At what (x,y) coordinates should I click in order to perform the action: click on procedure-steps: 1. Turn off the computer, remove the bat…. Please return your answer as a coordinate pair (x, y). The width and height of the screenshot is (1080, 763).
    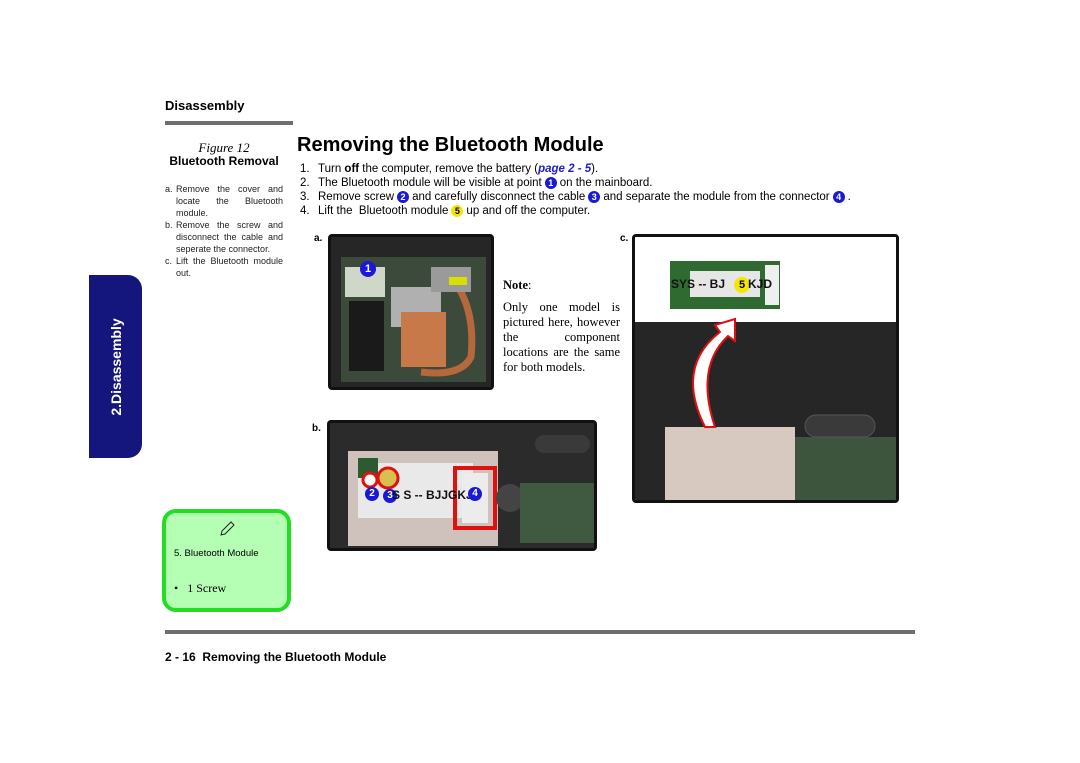
    Looking at the image, I should click on (575, 190).